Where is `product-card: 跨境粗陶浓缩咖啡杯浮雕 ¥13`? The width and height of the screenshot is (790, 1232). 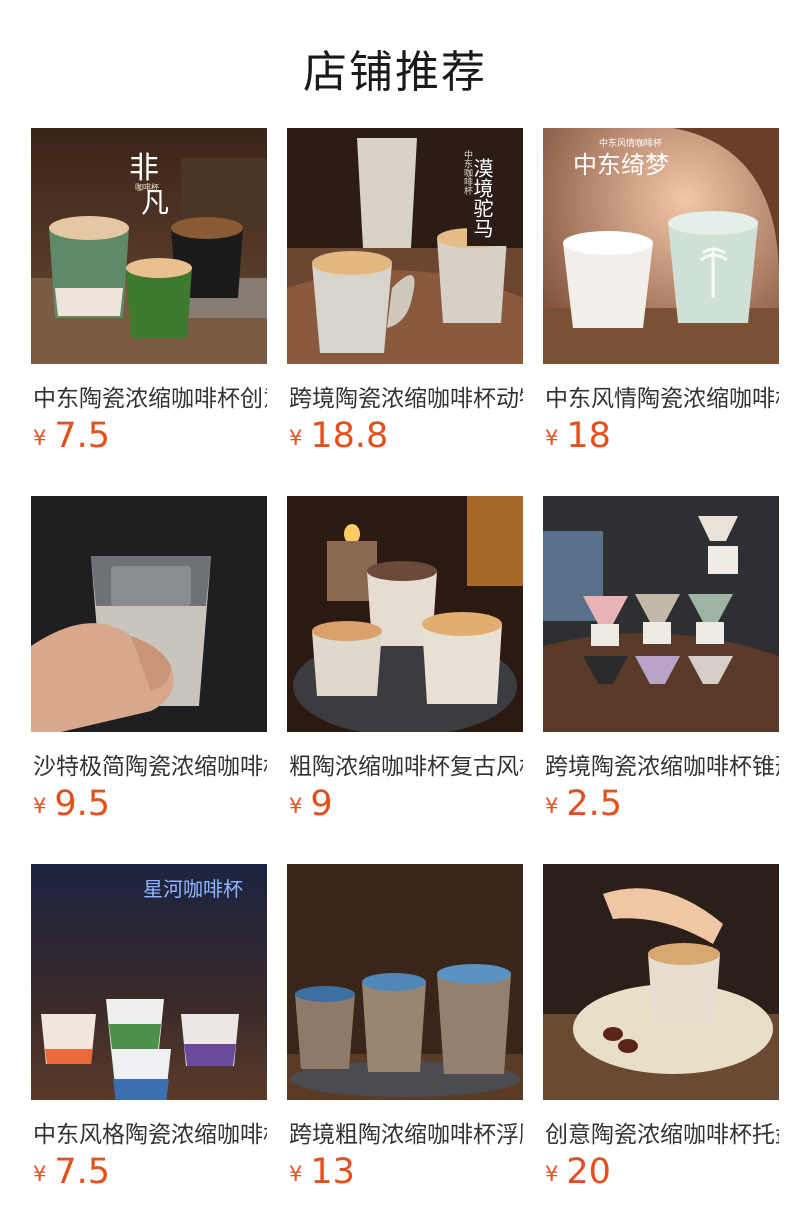
product-card: 跨境粗陶浓缩咖啡杯浮雕 ¥13 is located at coordinates (405, 1034).